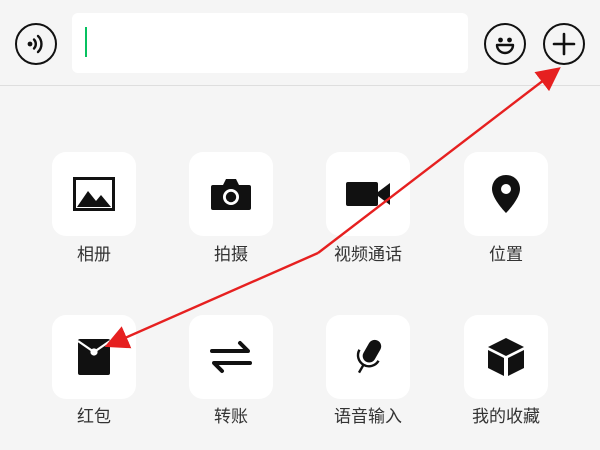 This screenshot has width=600, height=450. I want to click on panel-item-favorites, so click(506, 357).